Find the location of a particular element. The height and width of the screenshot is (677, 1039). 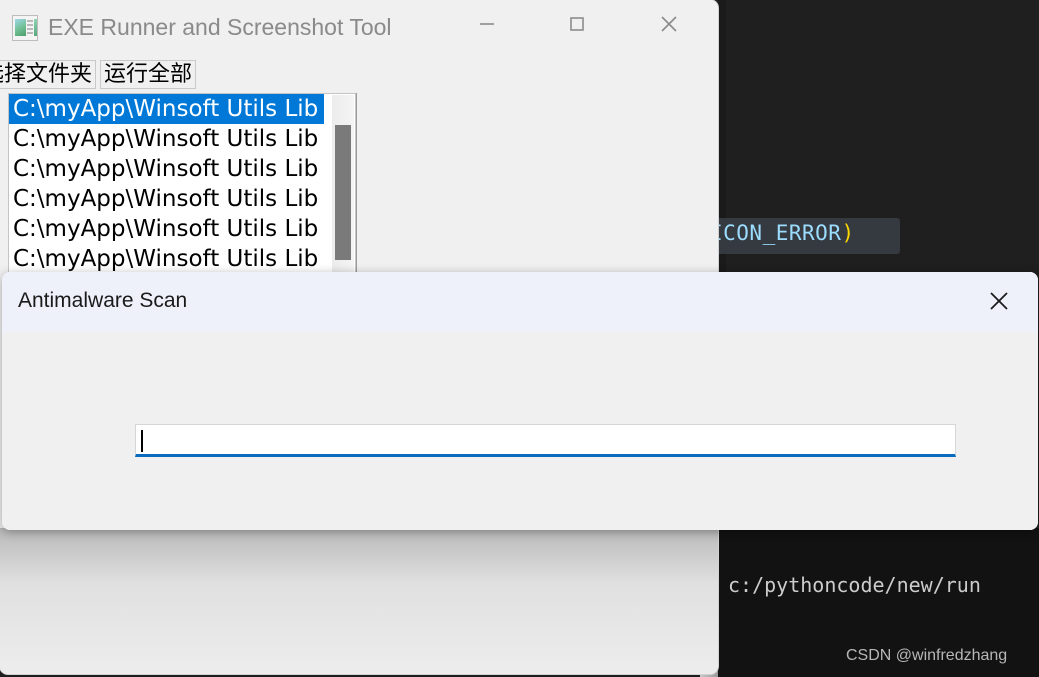

code-token-paren: ) is located at coordinates (848, 233).